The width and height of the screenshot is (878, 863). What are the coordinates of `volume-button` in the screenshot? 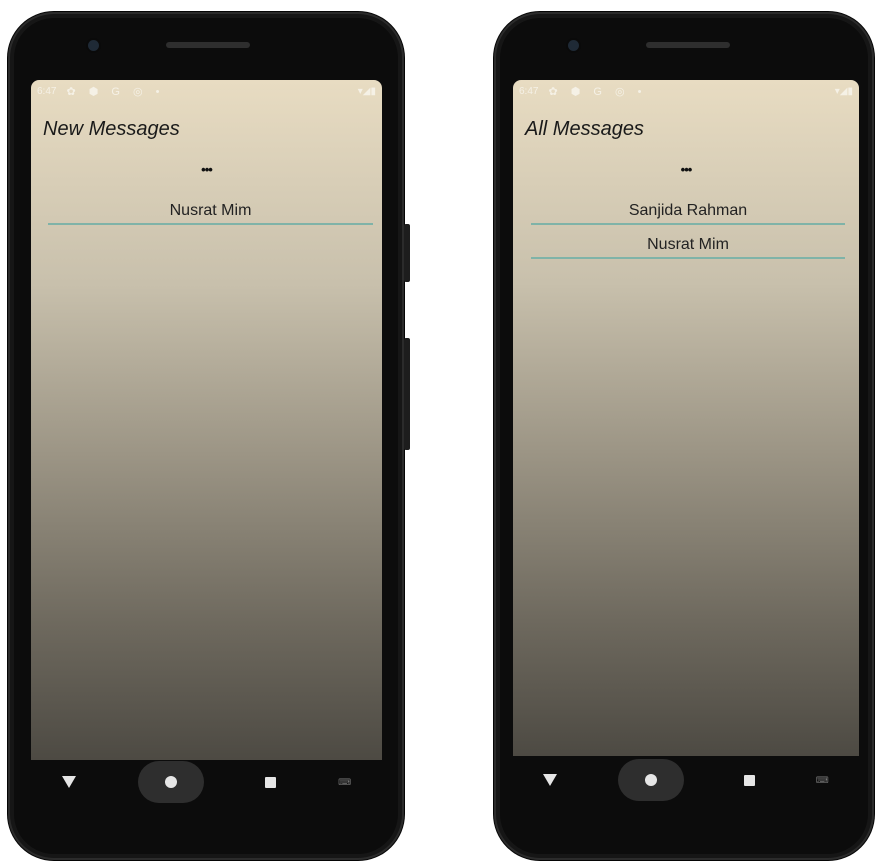 It's located at (407, 394).